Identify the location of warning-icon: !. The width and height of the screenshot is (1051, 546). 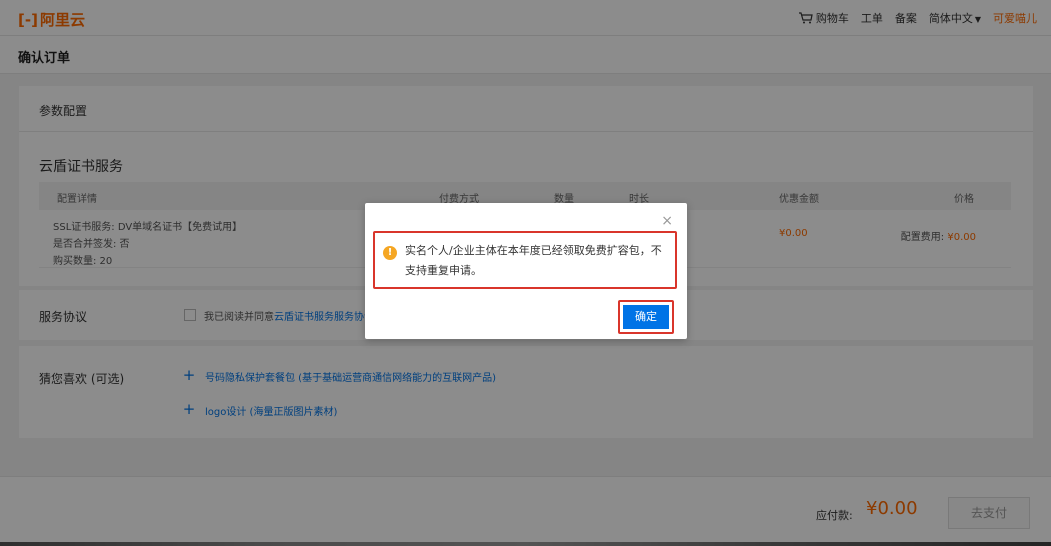
(390, 253).